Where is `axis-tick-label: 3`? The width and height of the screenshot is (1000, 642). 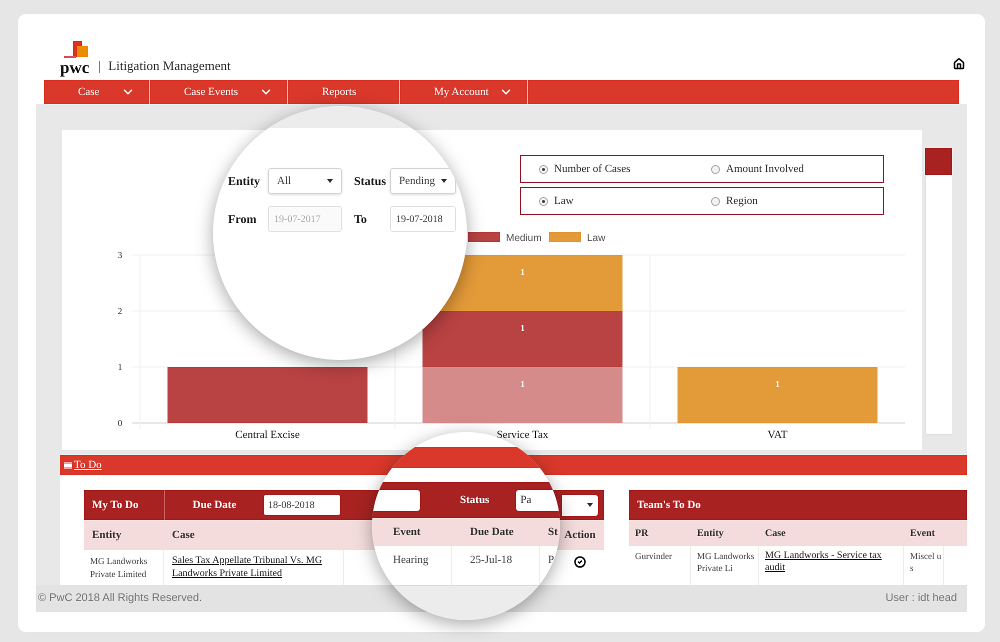 axis-tick-label: 3 is located at coordinates (120, 255).